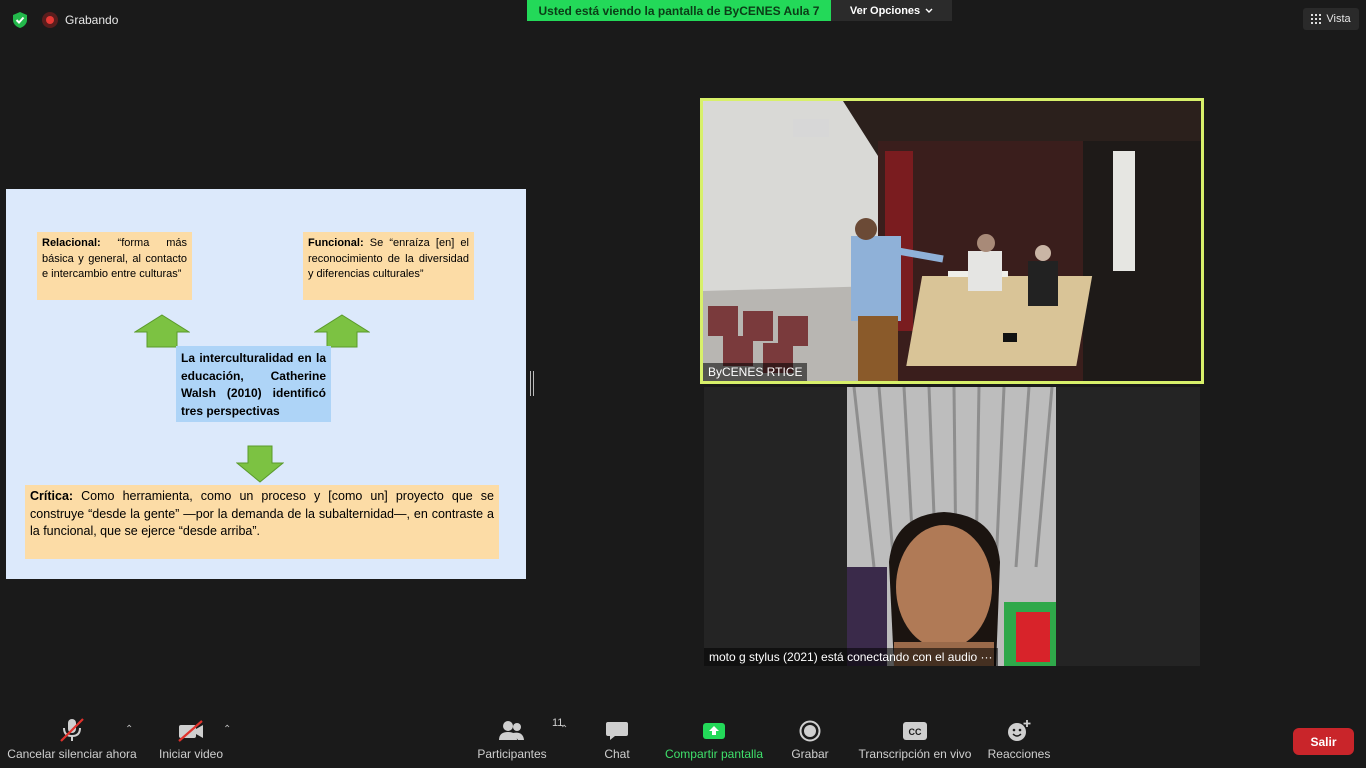  I want to click on chat-button: Chat, so click(617, 743).